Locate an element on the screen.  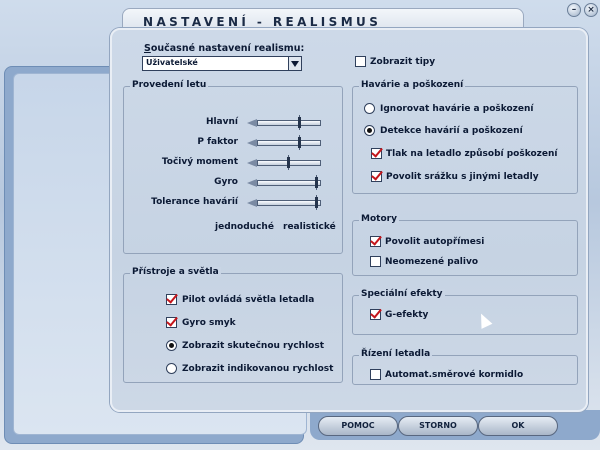
minimize-button: – is located at coordinates (574, 10).